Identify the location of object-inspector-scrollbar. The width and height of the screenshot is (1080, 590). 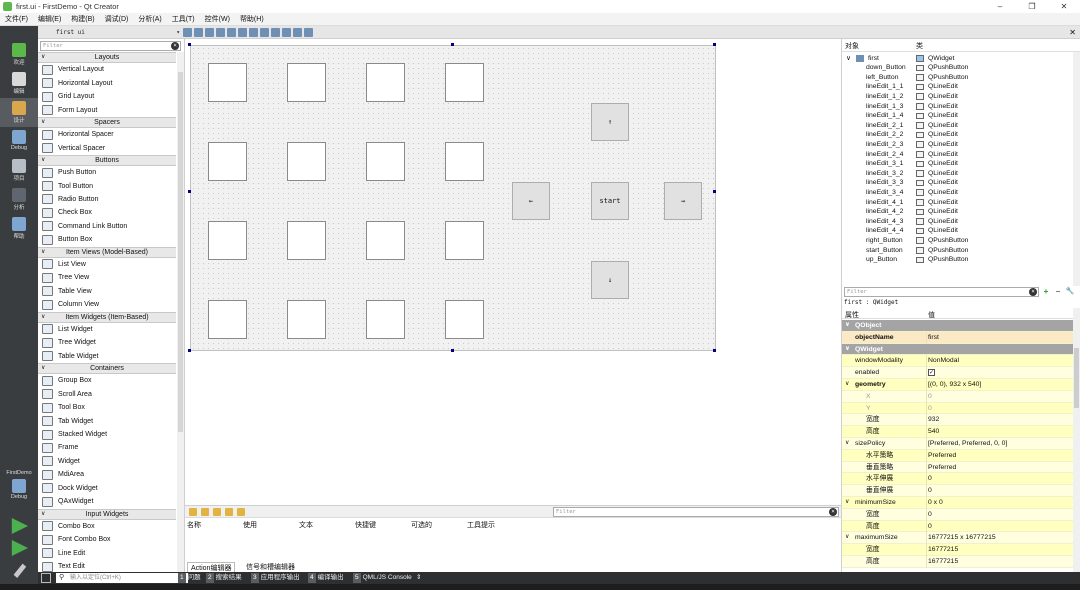
(1076, 169).